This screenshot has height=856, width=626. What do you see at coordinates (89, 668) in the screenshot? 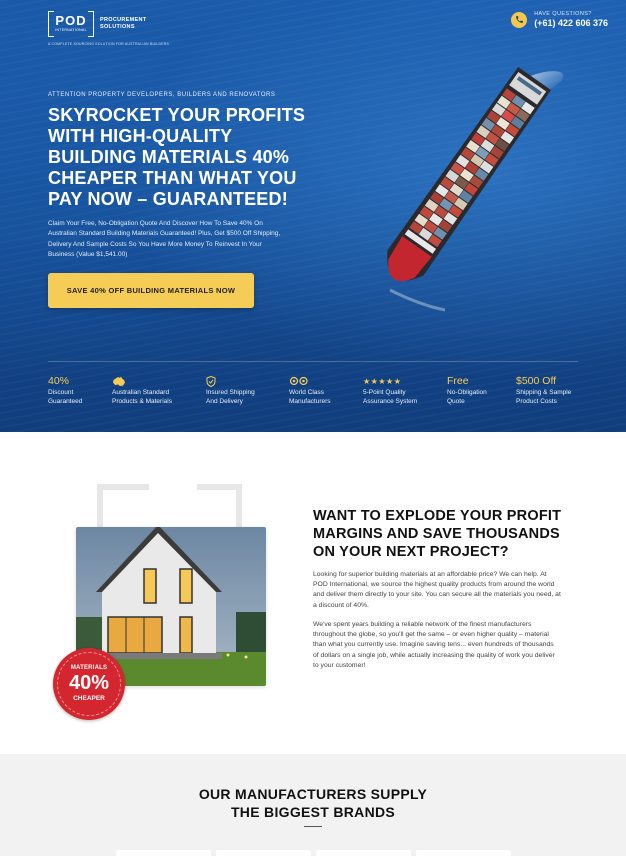
I see `badge-line-1: MATERIALS` at bounding box center [89, 668].